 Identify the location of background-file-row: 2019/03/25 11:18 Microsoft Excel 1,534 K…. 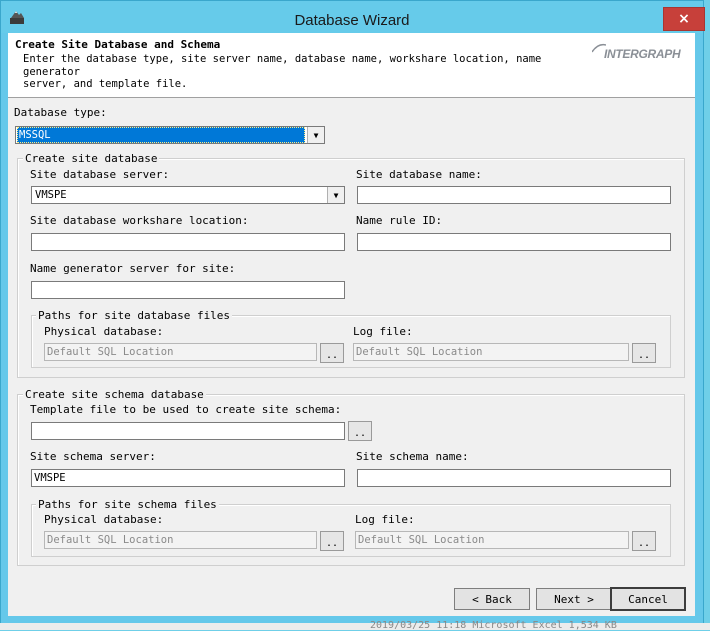
(493, 625).